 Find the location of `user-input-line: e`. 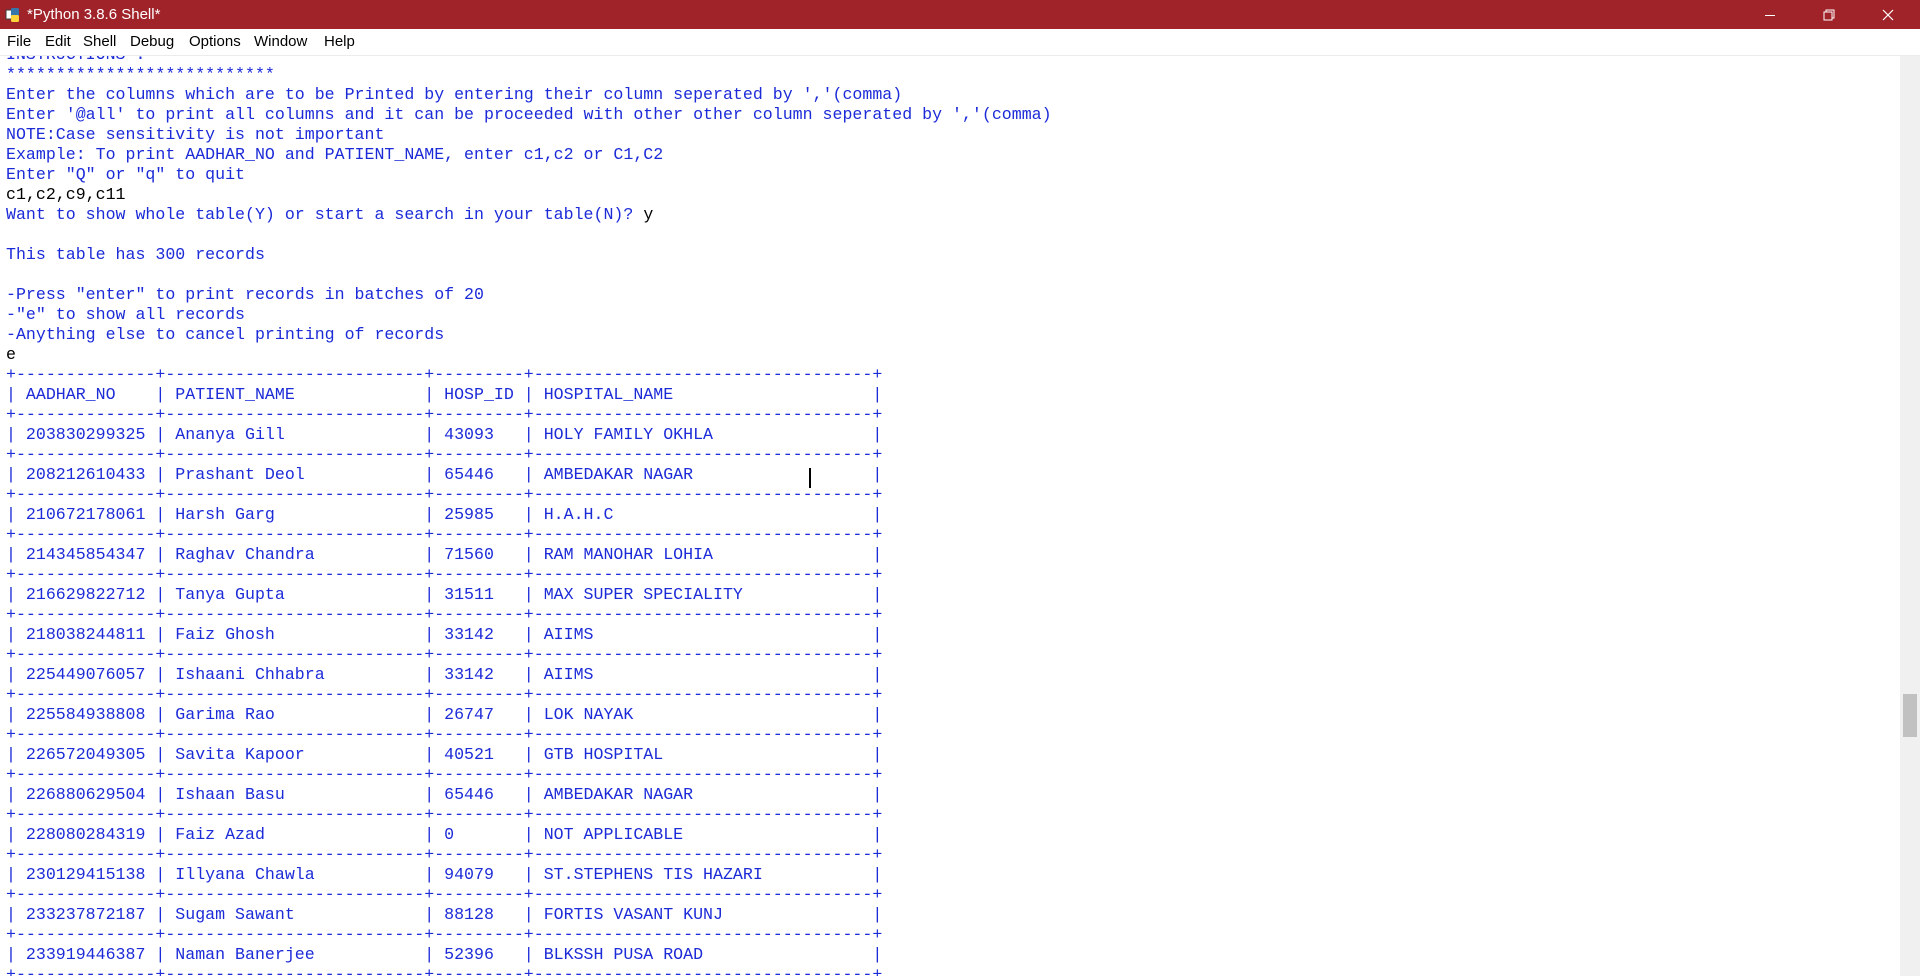

user-input-line: e is located at coordinates (11, 354).